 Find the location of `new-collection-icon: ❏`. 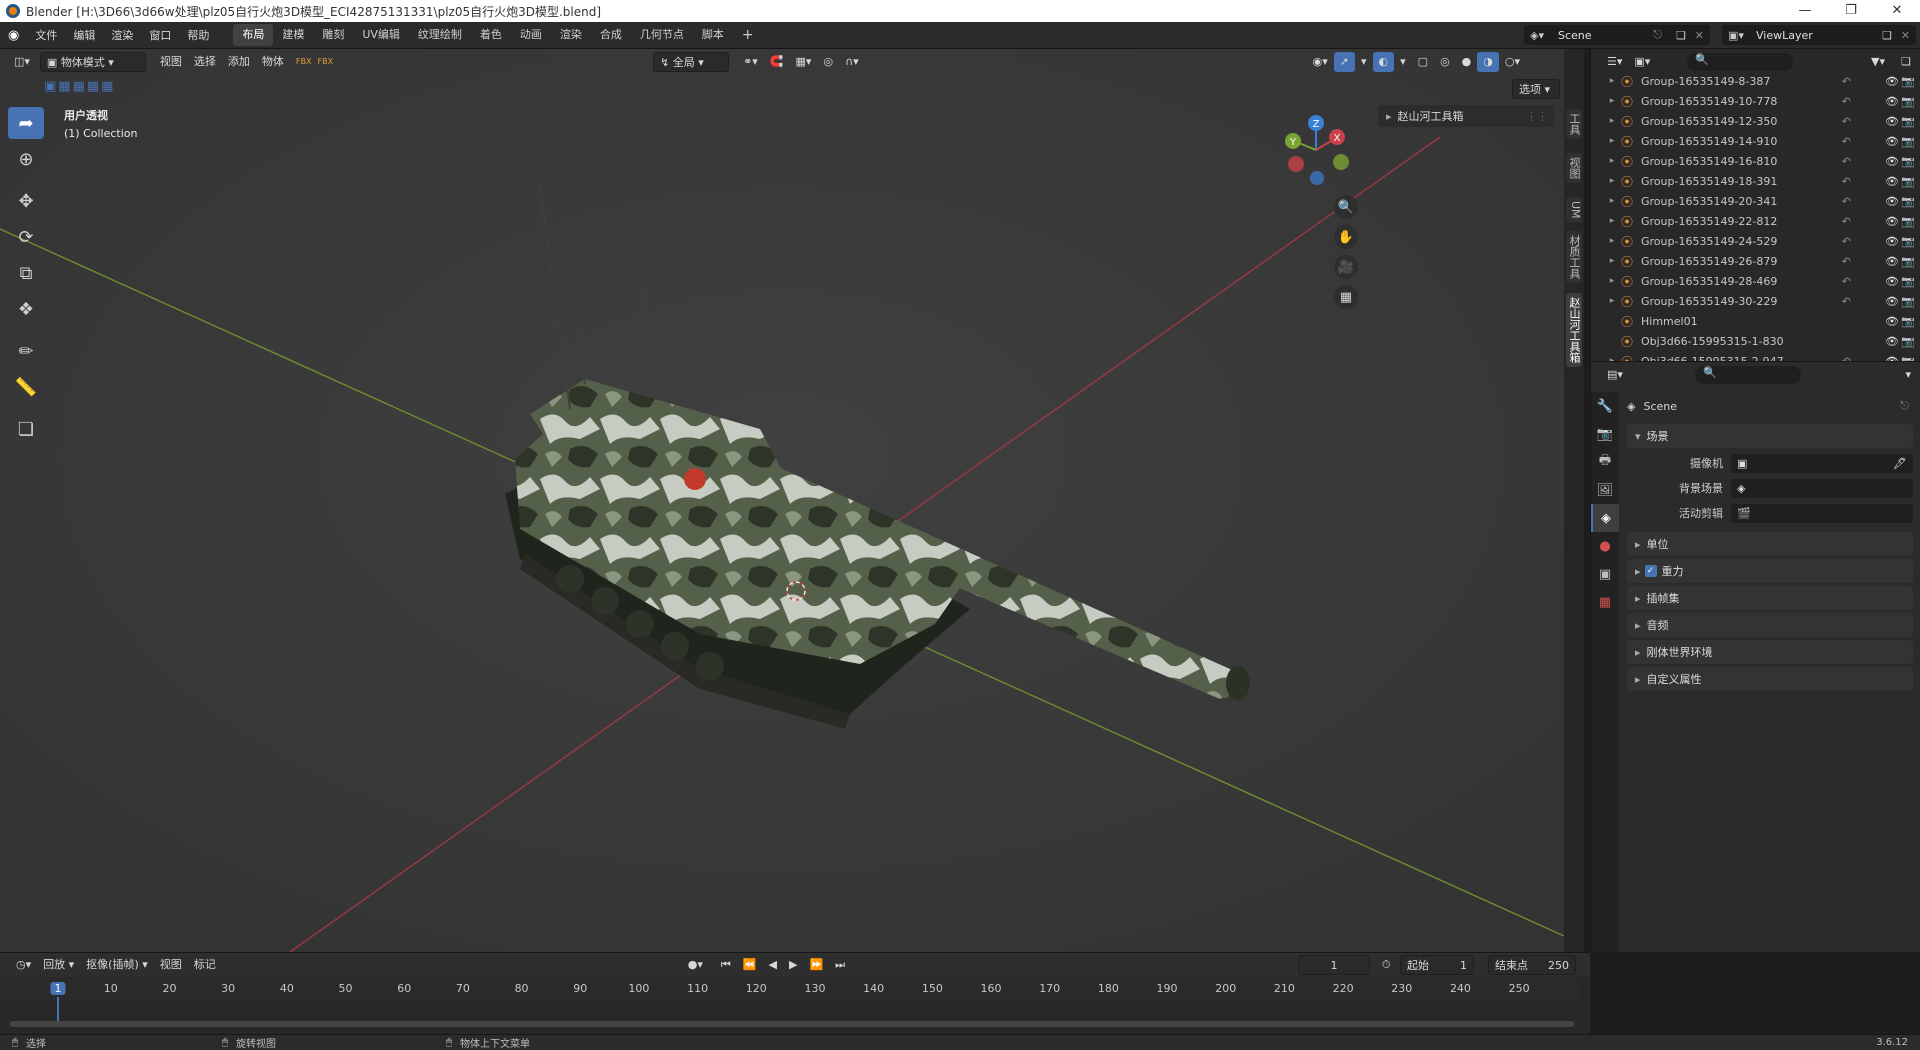

new-collection-icon: ❏ is located at coordinates (1906, 62).